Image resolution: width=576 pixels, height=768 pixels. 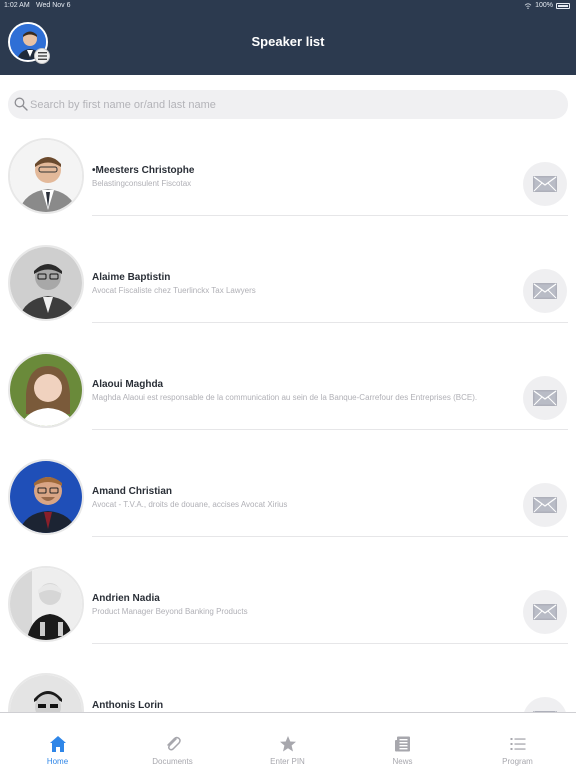 I want to click on home-icon, so click(x=57, y=744).